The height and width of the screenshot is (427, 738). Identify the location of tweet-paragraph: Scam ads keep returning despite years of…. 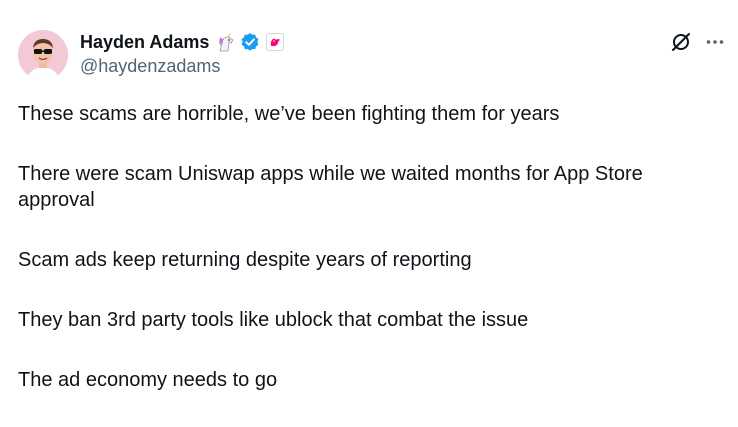
(245, 260).